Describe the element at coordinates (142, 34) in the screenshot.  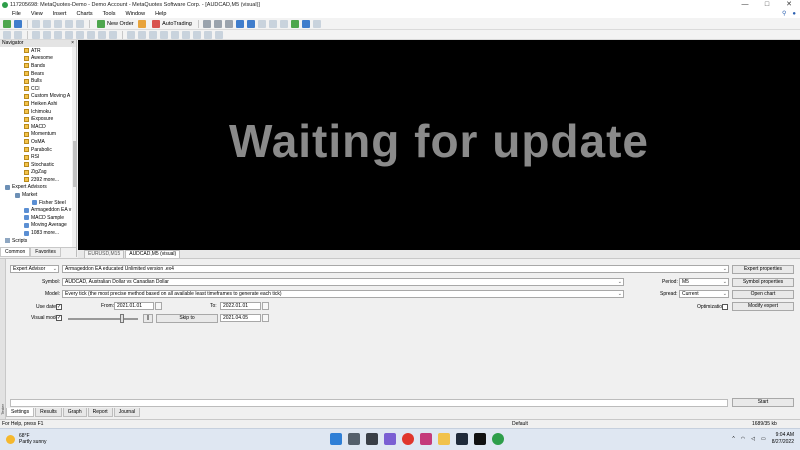
I see `period-m5-icon` at that location.